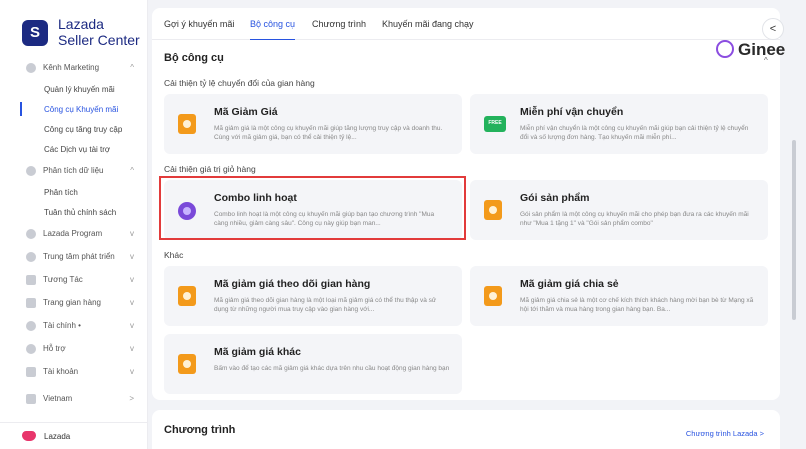 This screenshot has width=806, height=449. Describe the element at coordinates (194, 58) in the screenshot. I see `toolkit-title: Bộ công cụ` at that location.